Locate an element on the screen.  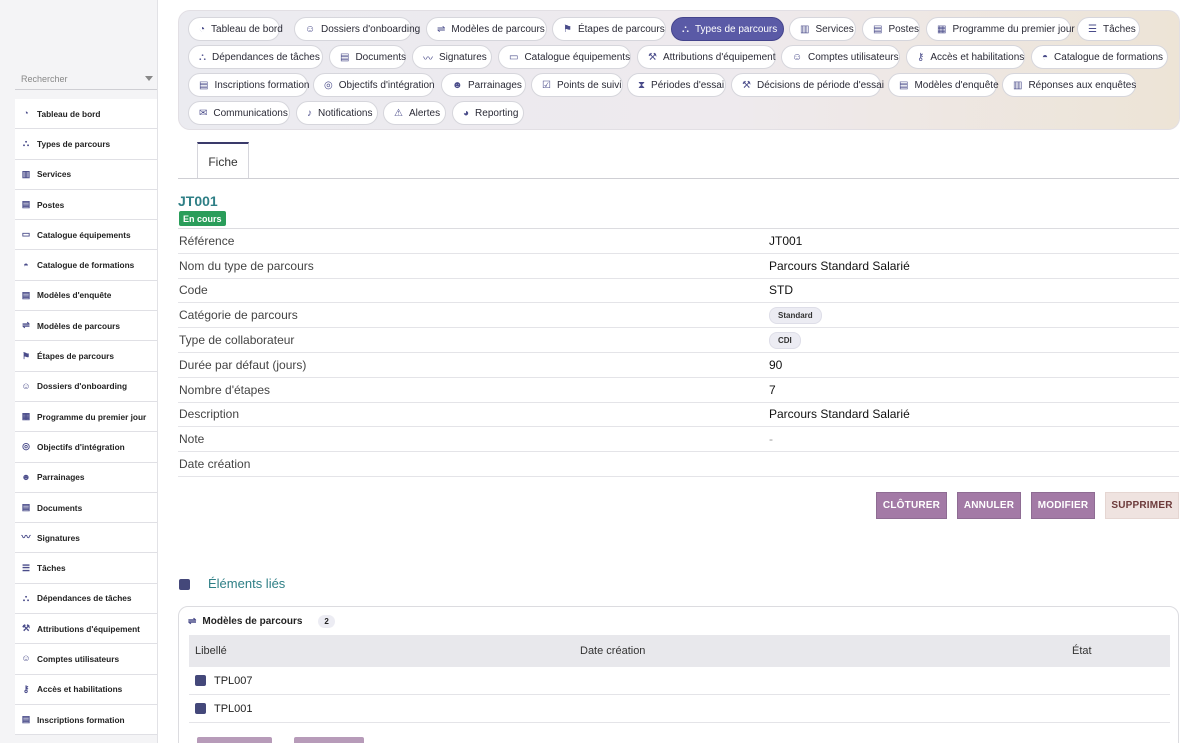
nav-icon: ☻ is located at coordinates (26, 476).